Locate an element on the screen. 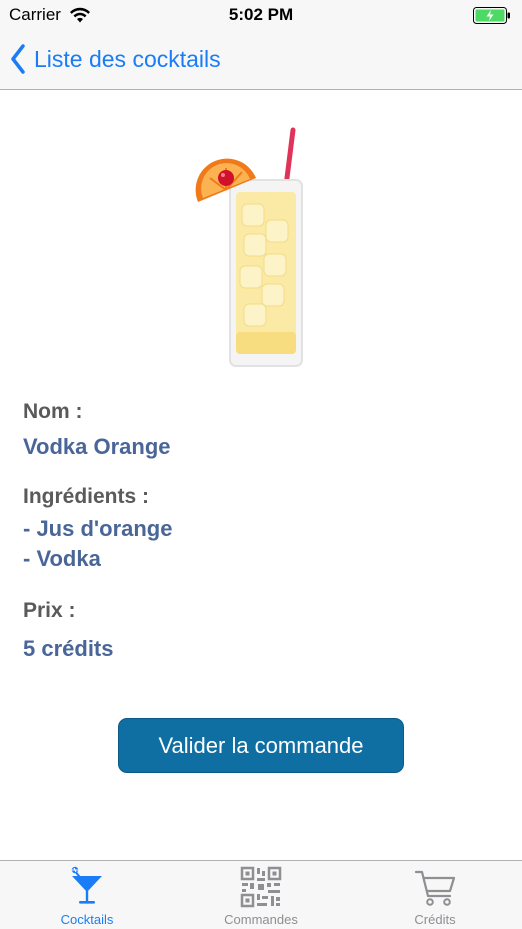  back-button-label: Liste des cocktails is located at coordinates (127, 58).